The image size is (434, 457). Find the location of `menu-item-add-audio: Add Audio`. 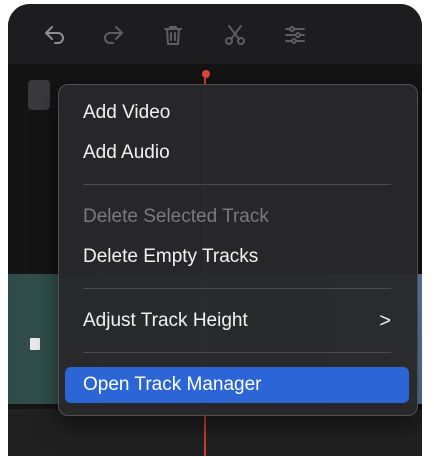

menu-item-add-audio: Add Audio is located at coordinates (237, 153).